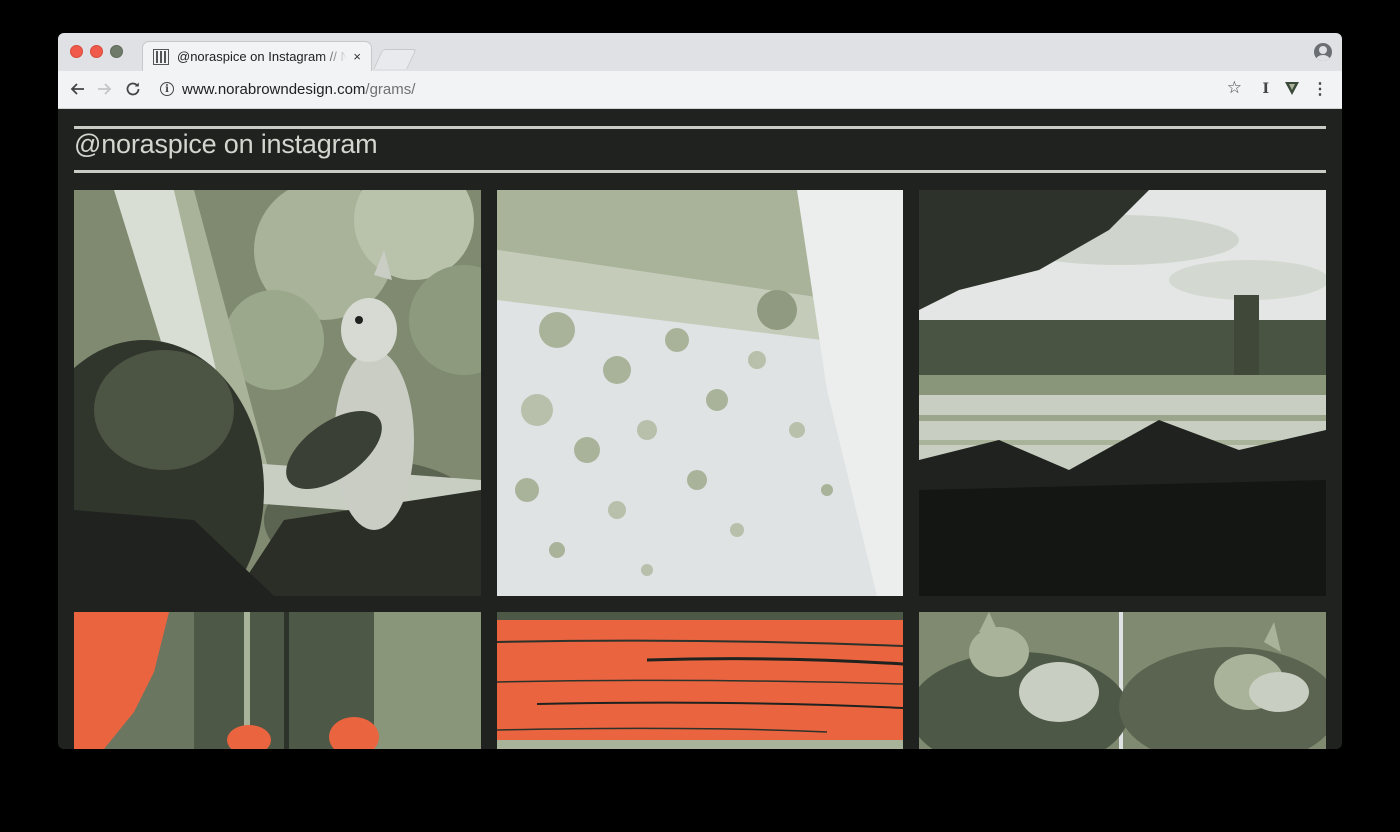 The height and width of the screenshot is (832, 1400). I want to click on header-rule-bottom, so click(700, 171).